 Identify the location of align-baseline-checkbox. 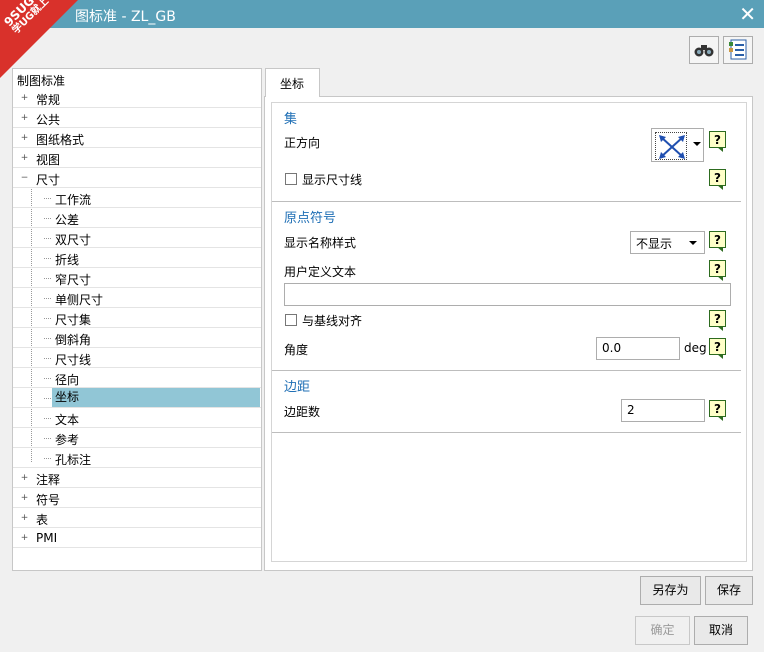
(291, 320).